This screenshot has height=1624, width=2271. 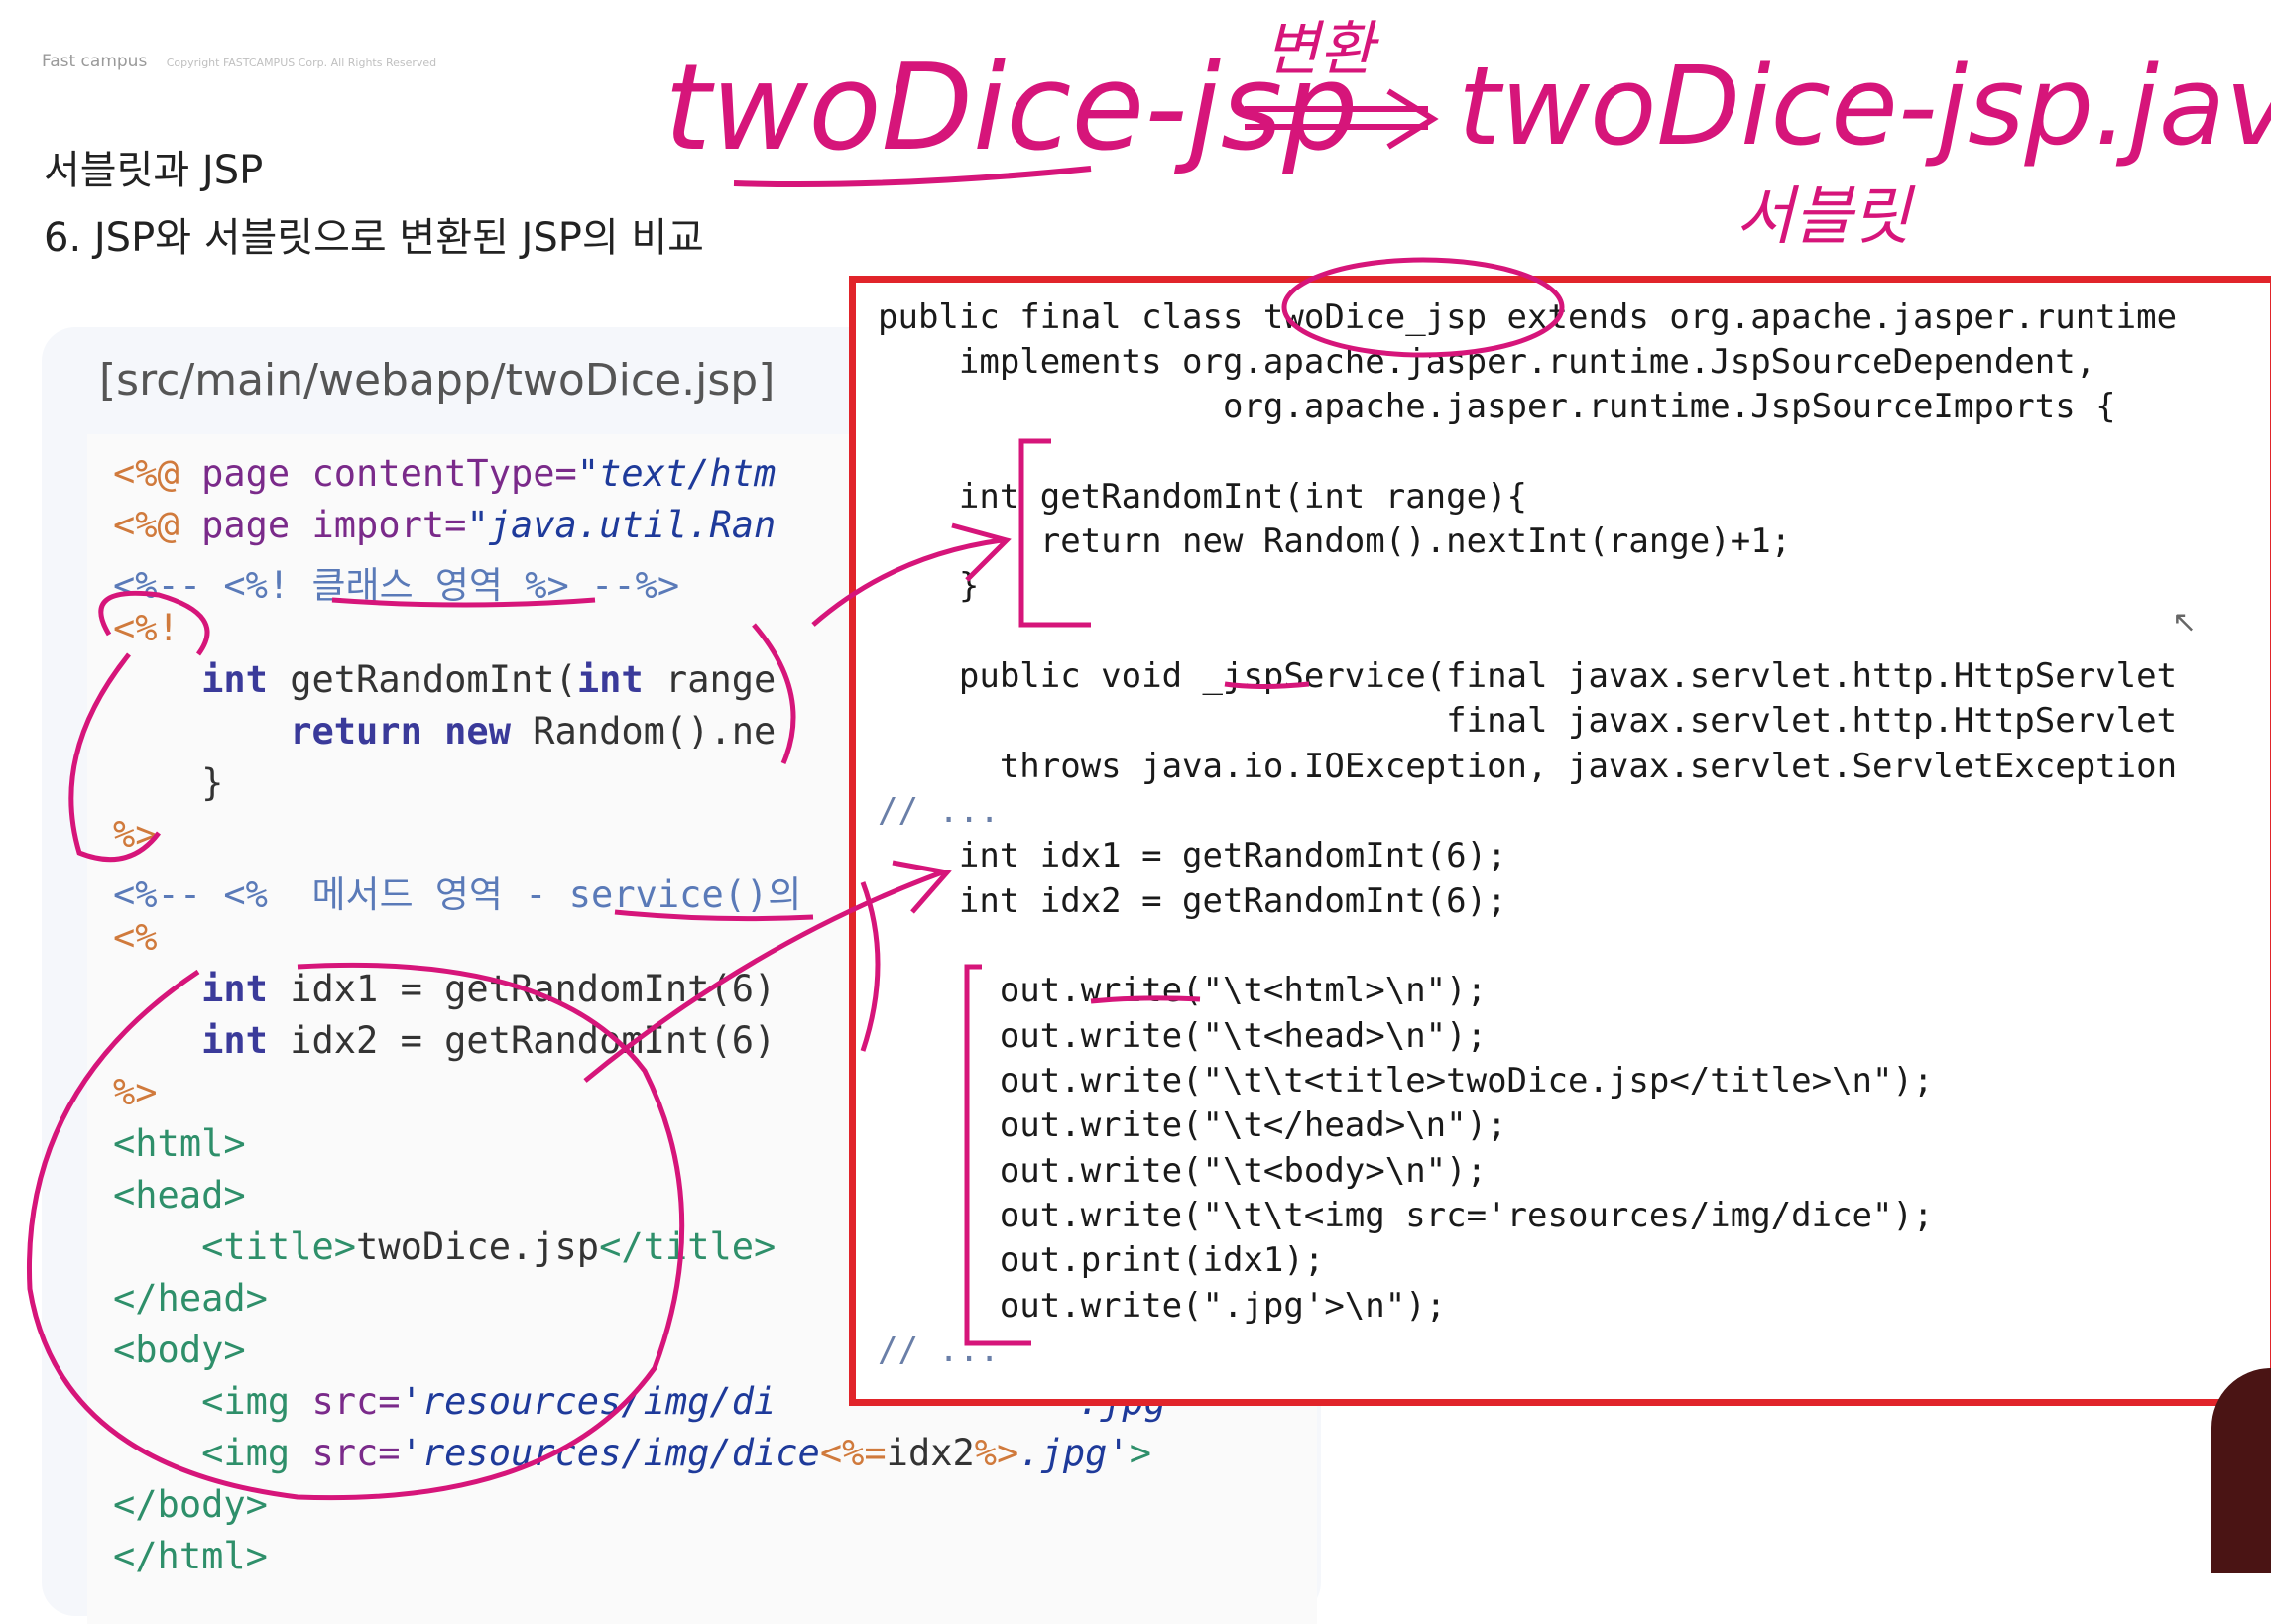 I want to click on servlet-line: out.write("\t<head>\n");, so click(x=1183, y=1036).